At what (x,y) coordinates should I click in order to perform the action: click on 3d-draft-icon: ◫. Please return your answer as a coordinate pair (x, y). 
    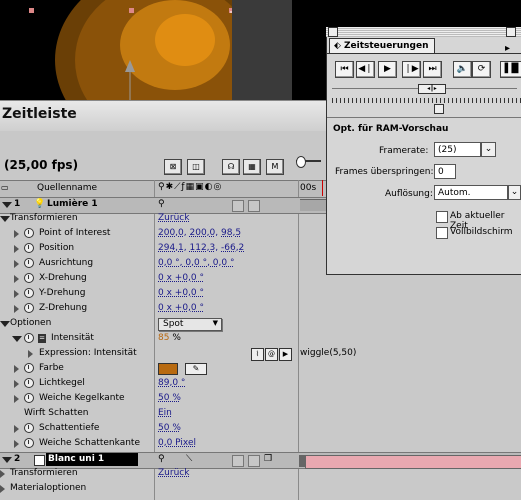
    Looking at the image, I should click on (196, 167).